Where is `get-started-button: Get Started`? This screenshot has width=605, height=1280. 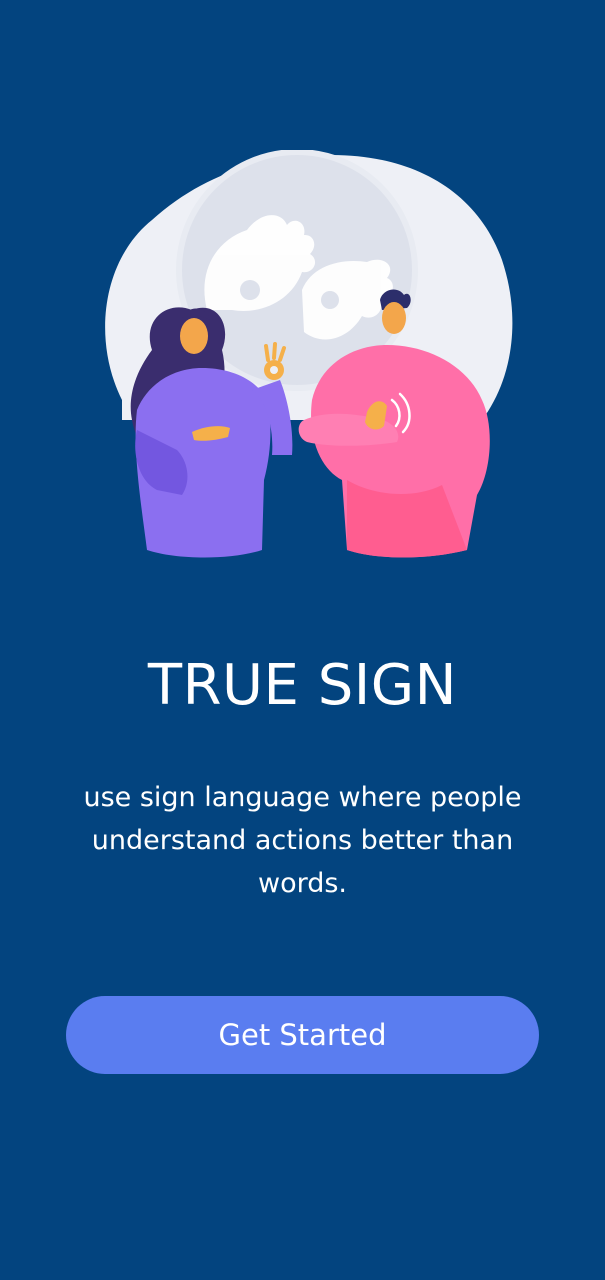
get-started-button: Get Started is located at coordinates (302, 1035).